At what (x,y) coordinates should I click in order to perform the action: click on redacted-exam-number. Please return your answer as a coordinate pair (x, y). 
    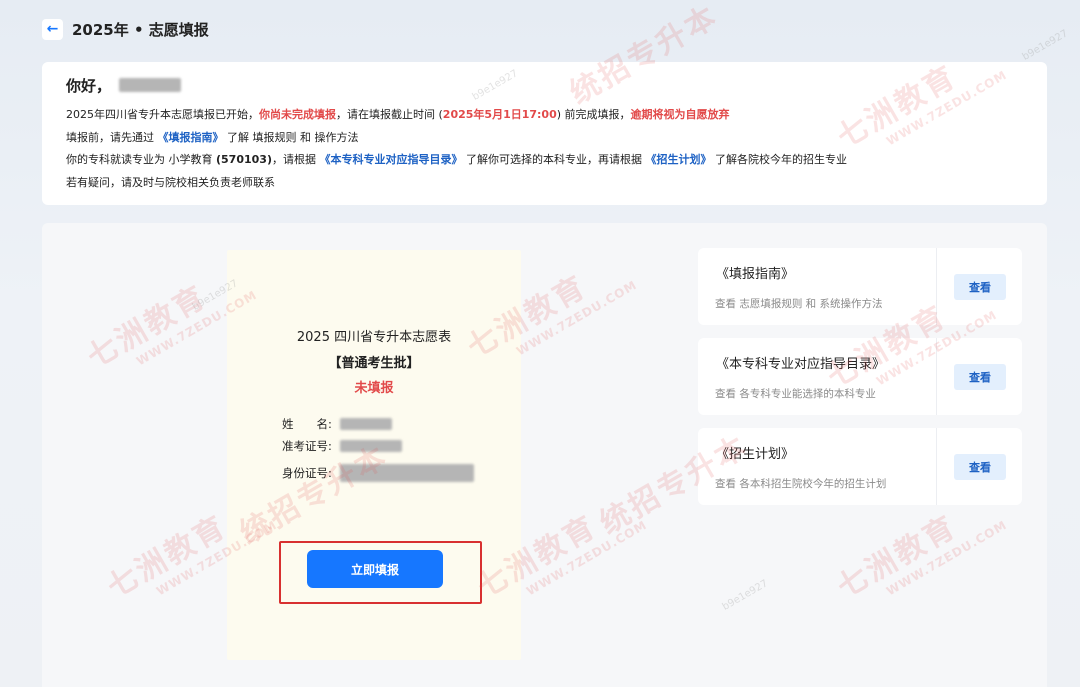
    Looking at the image, I should click on (371, 446).